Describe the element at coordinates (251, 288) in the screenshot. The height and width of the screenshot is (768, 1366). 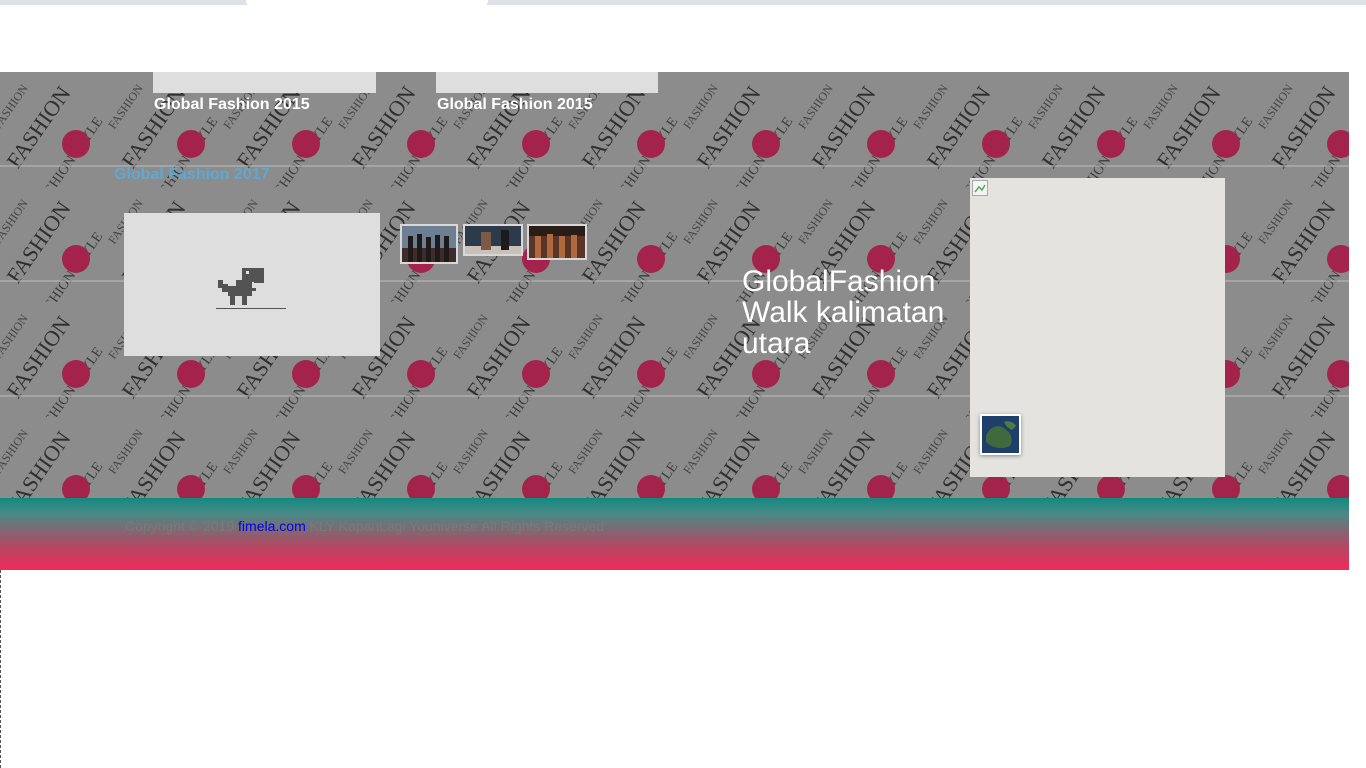
I see `offline-dino-icon` at that location.